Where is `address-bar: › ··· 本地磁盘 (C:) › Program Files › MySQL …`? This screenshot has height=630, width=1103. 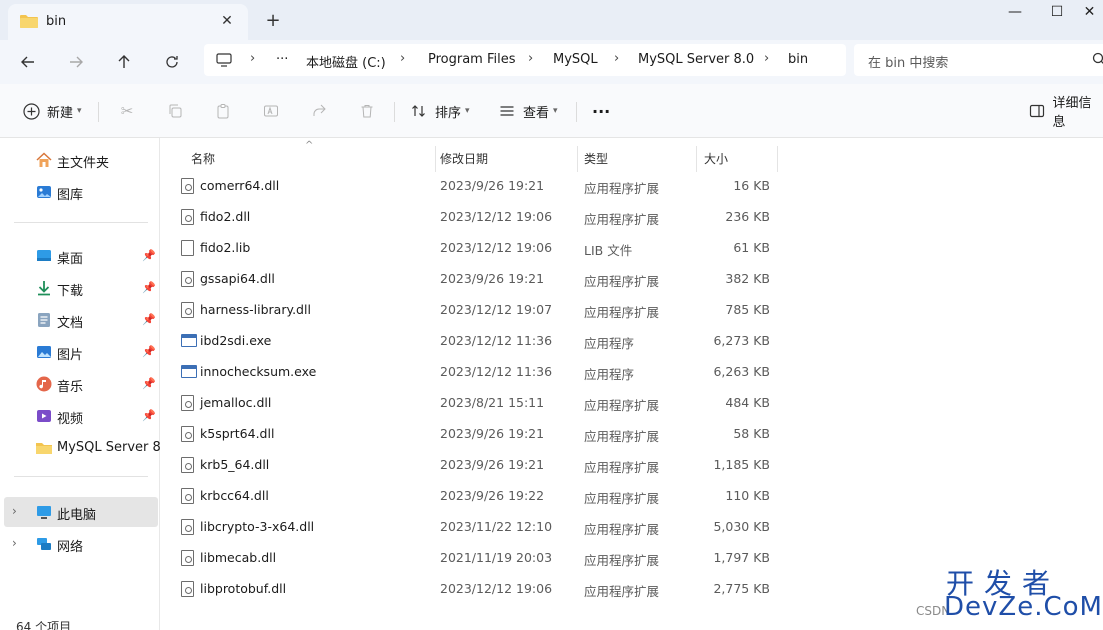 address-bar: › ··· 本地磁盘 (C:) › Program Files › MySQL … is located at coordinates (525, 60).